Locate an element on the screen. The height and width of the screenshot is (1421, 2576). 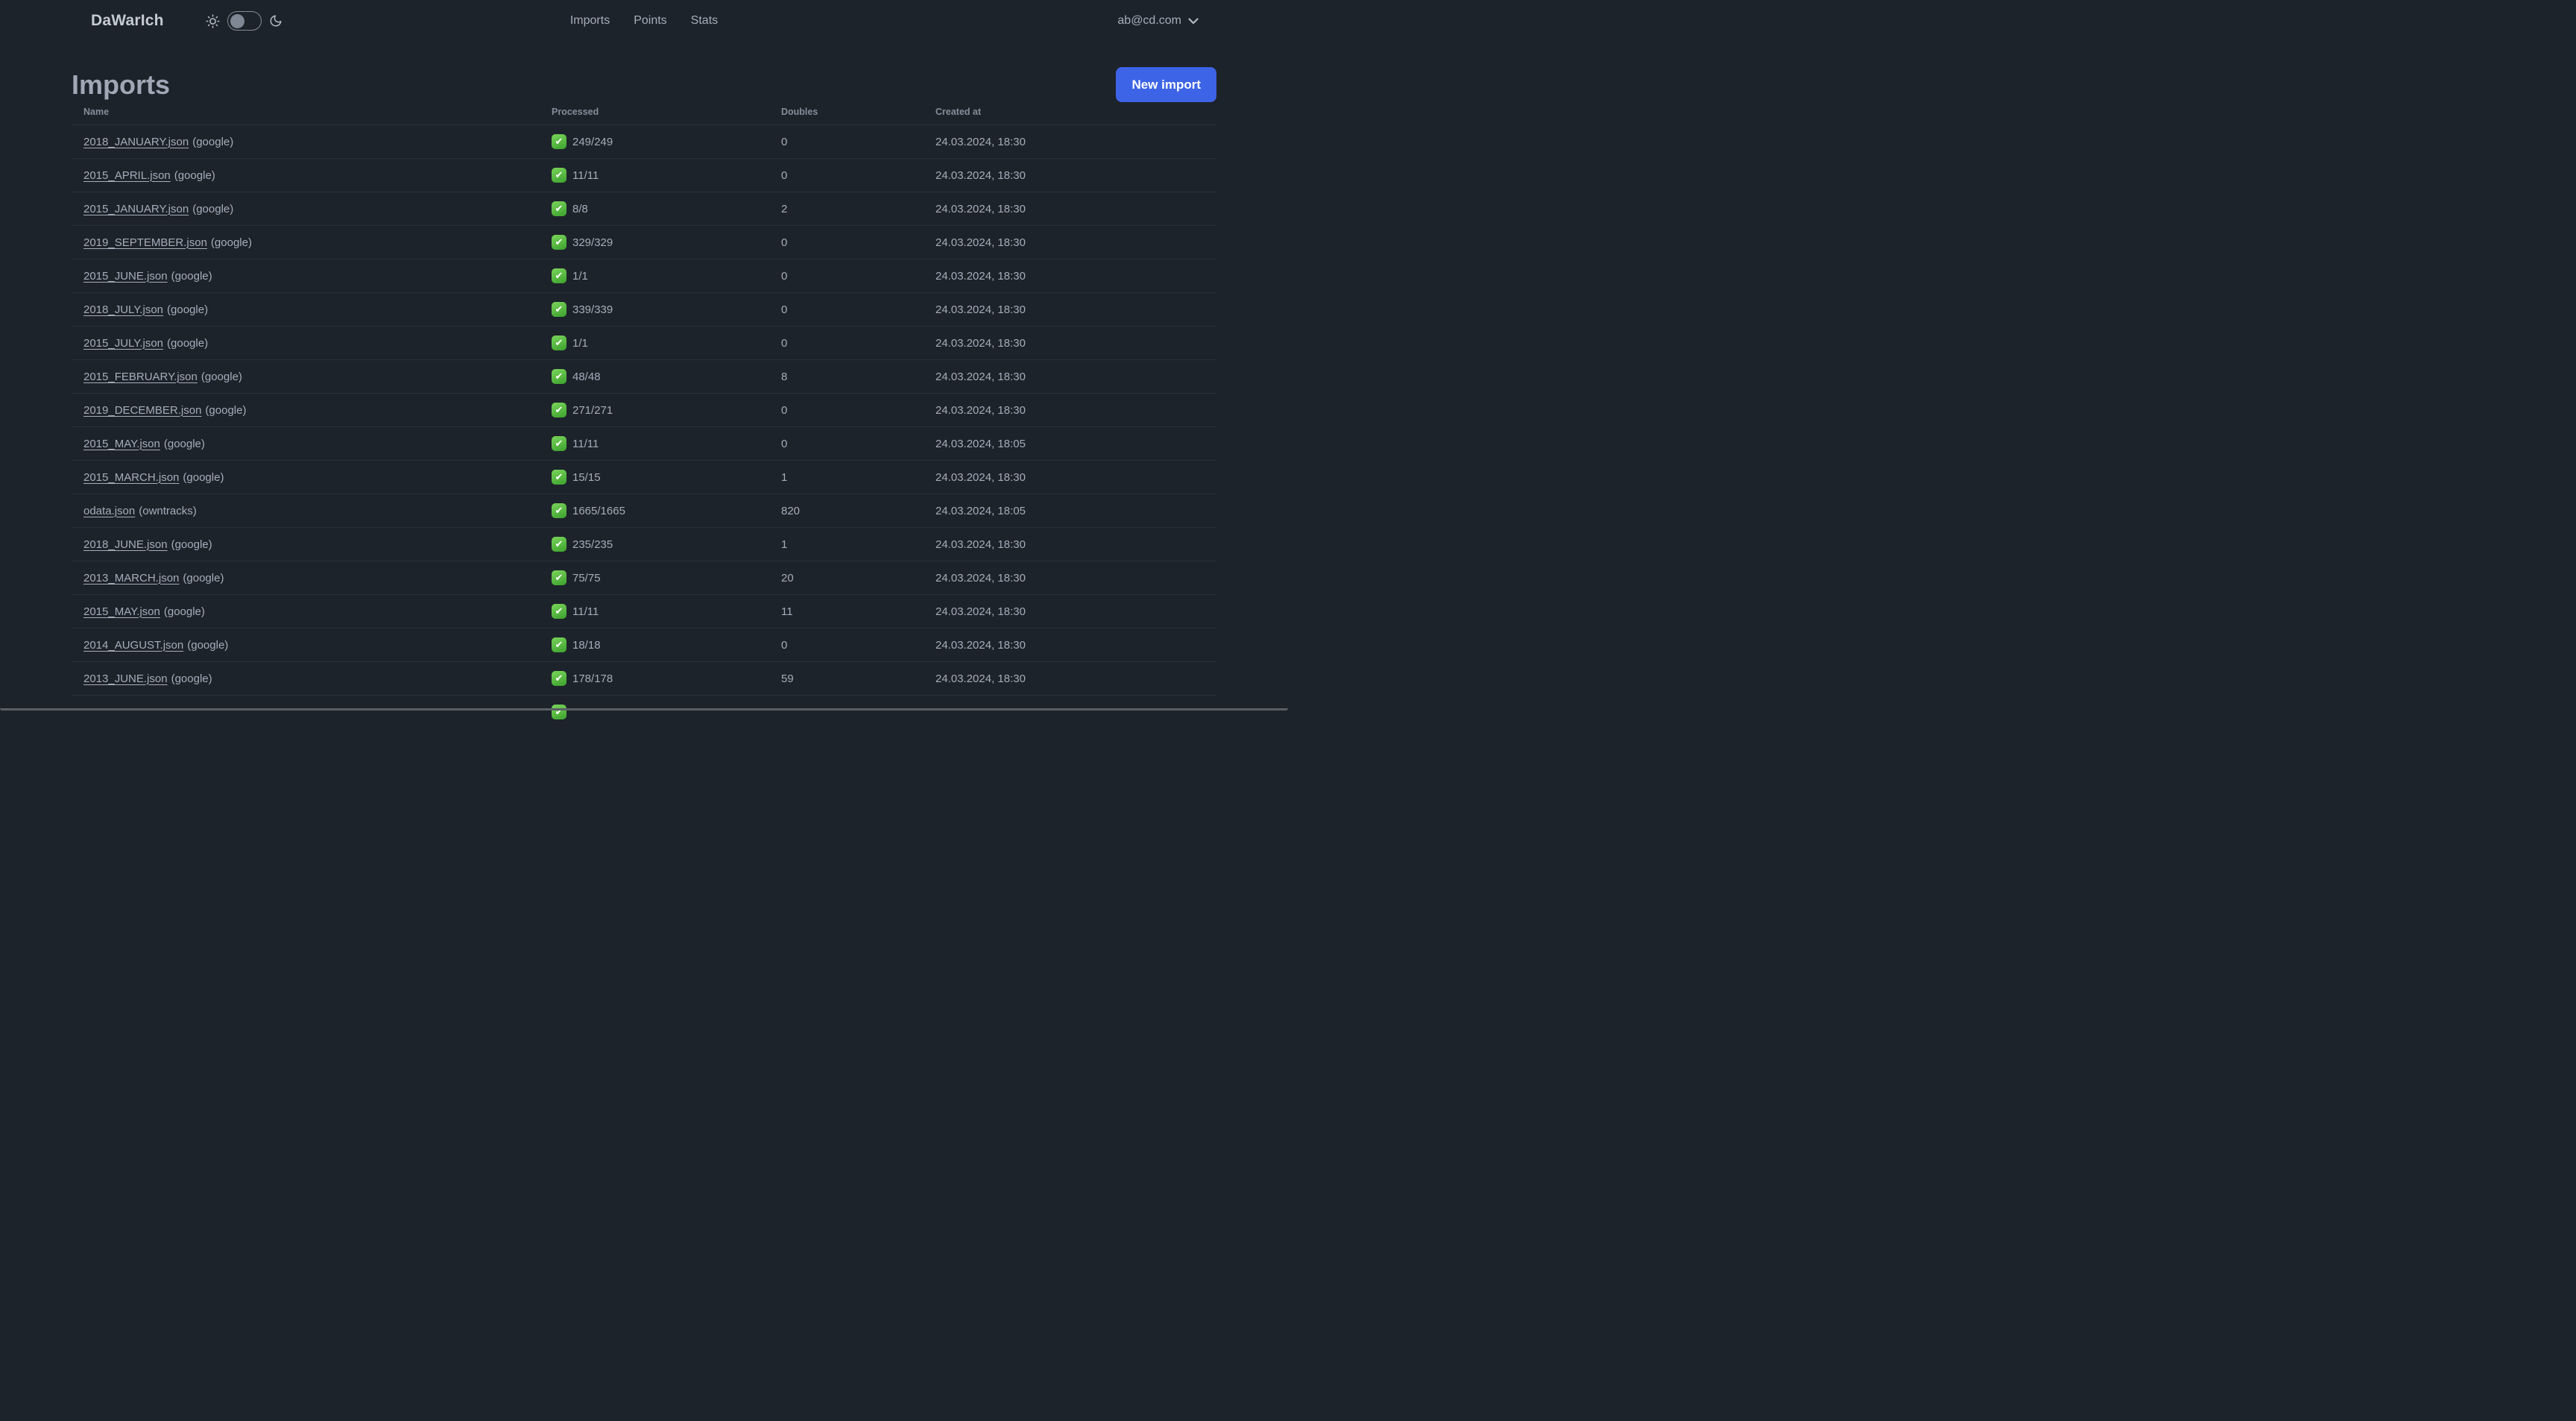
column-header-name: Name is located at coordinates (306, 113).